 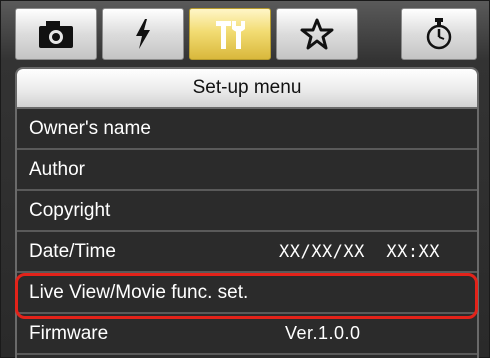 I want to click on menu-item-firmware: Firmware Ver.1.0.0, so click(x=247, y=334).